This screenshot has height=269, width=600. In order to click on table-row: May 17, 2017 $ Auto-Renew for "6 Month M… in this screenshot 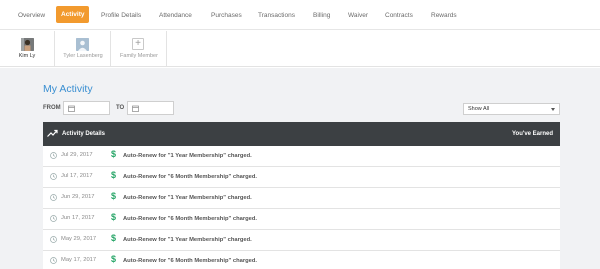, I will do `click(301, 260)`.